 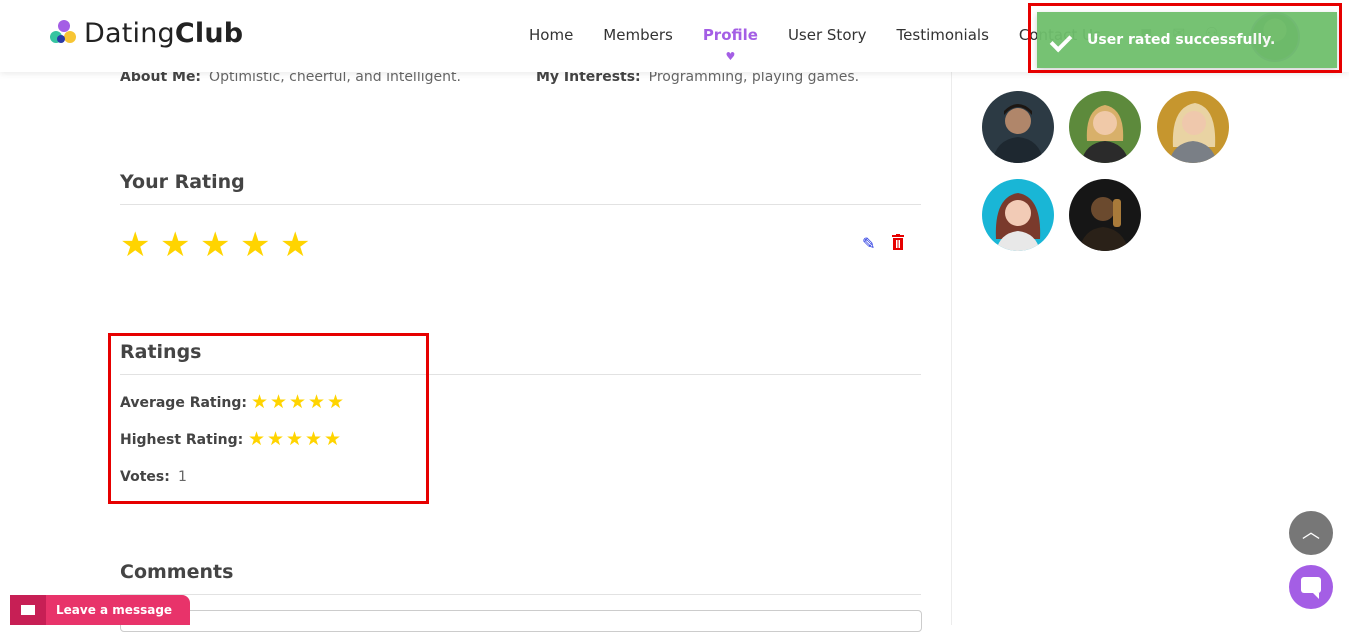 I want to click on logo-text: DatingClub, so click(x=163, y=33).